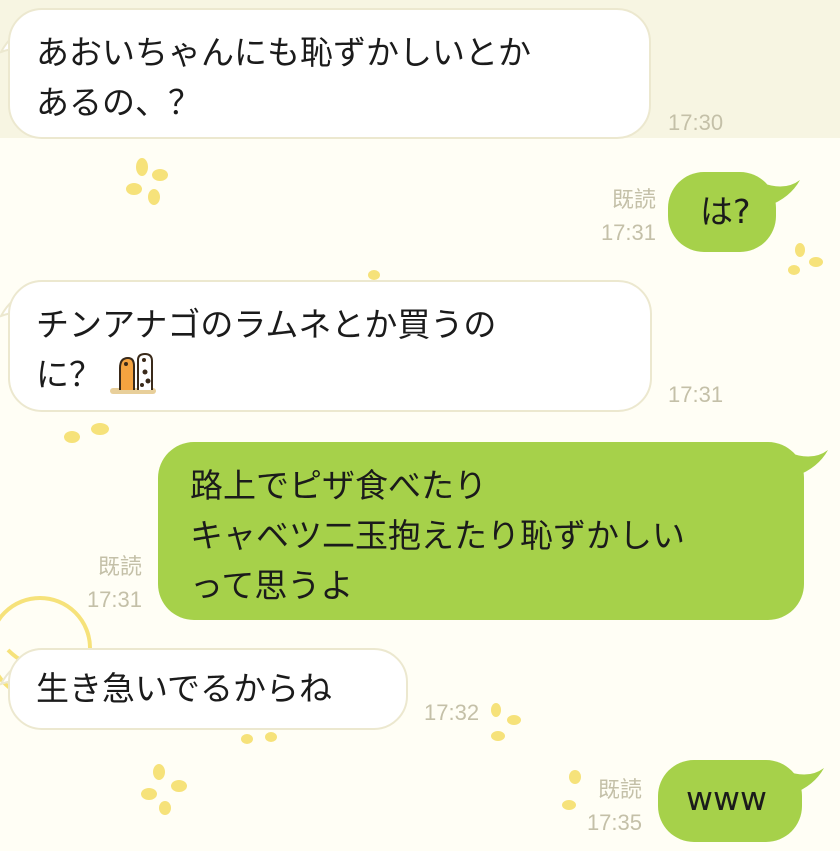 This screenshot has width=840, height=851. What do you see at coordinates (730, 801) in the screenshot?
I see `message-bubble-outgoing: www` at bounding box center [730, 801].